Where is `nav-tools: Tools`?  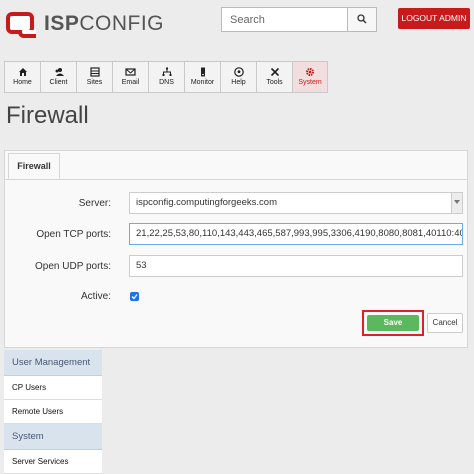 nav-tools: Tools is located at coordinates (274, 77).